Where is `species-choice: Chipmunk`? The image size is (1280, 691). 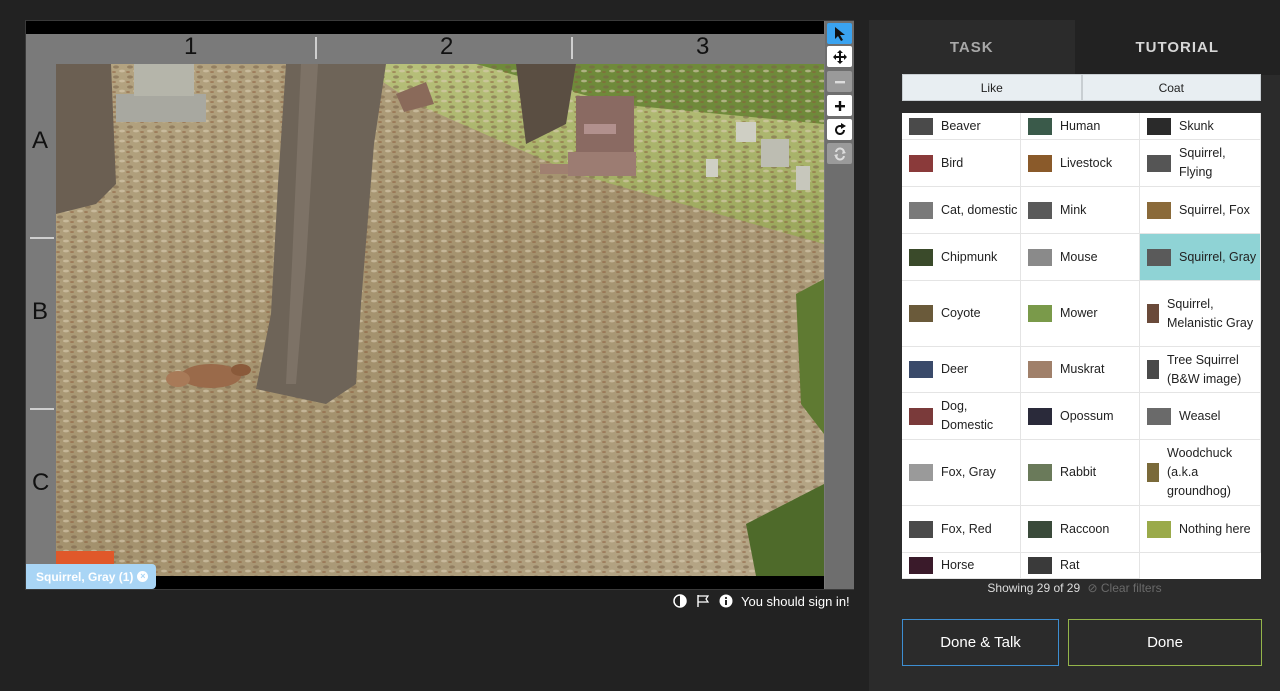 species-choice: Chipmunk is located at coordinates (961, 257).